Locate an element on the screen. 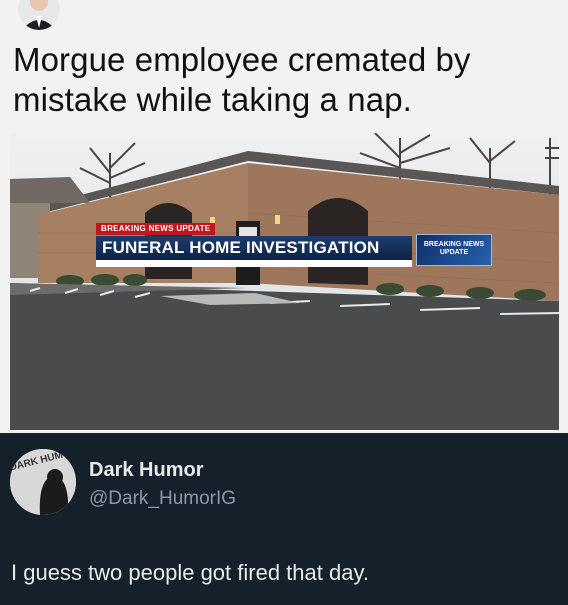 The width and height of the screenshot is (568, 605). breaking-news-logo: BREAKING NEWS UPDATE is located at coordinates (454, 250).